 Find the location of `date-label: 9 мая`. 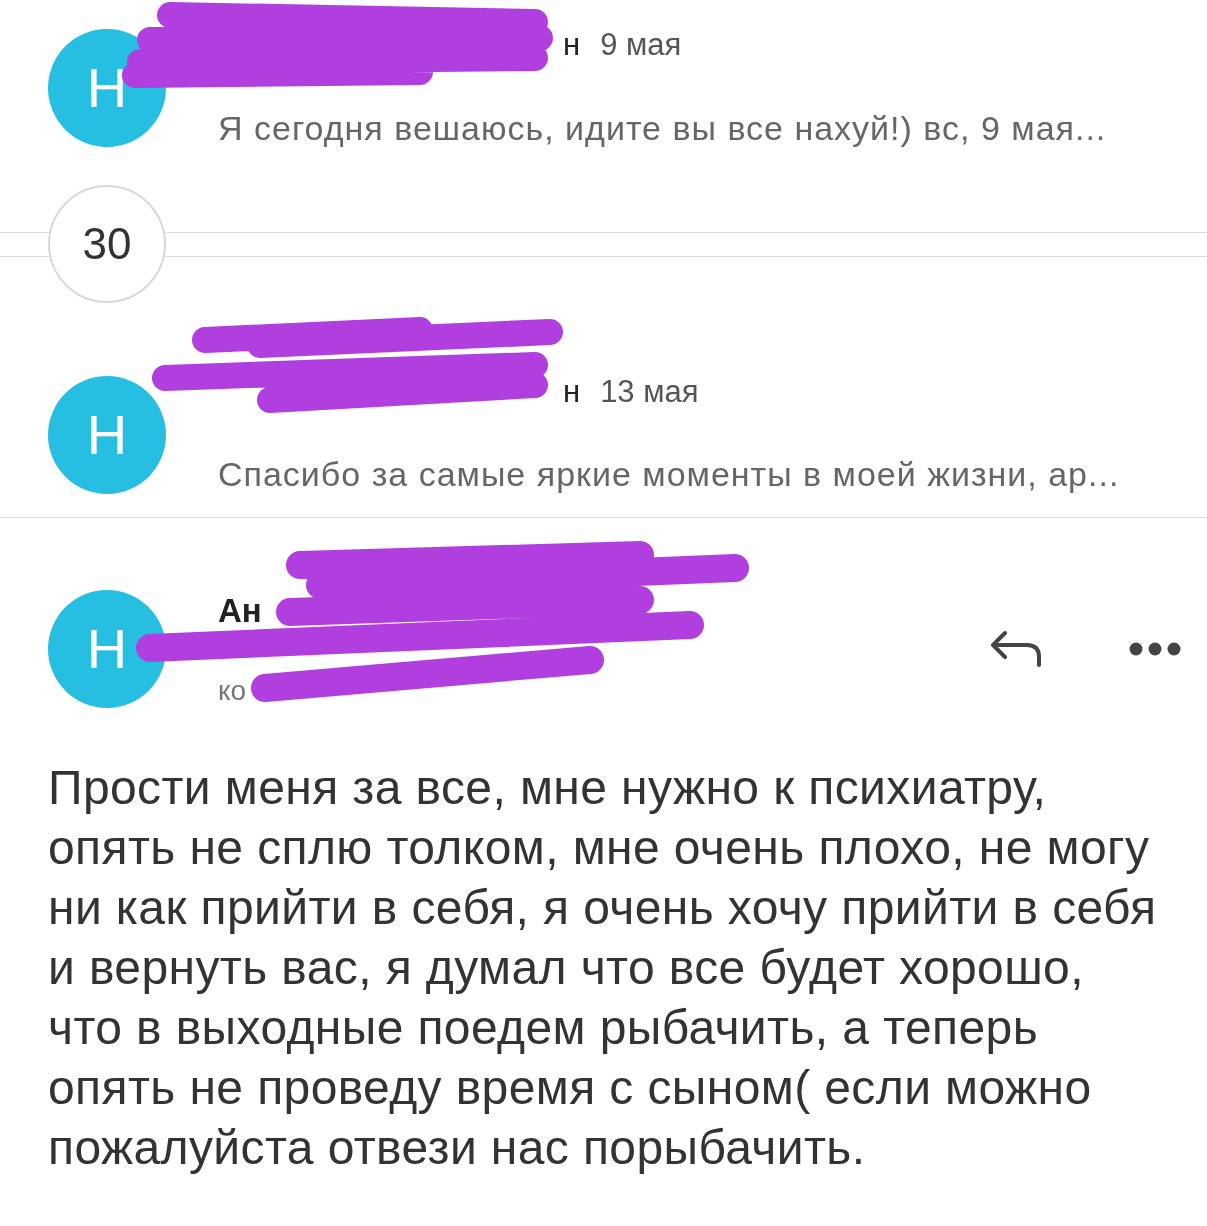

date-label: 9 мая is located at coordinates (641, 45).